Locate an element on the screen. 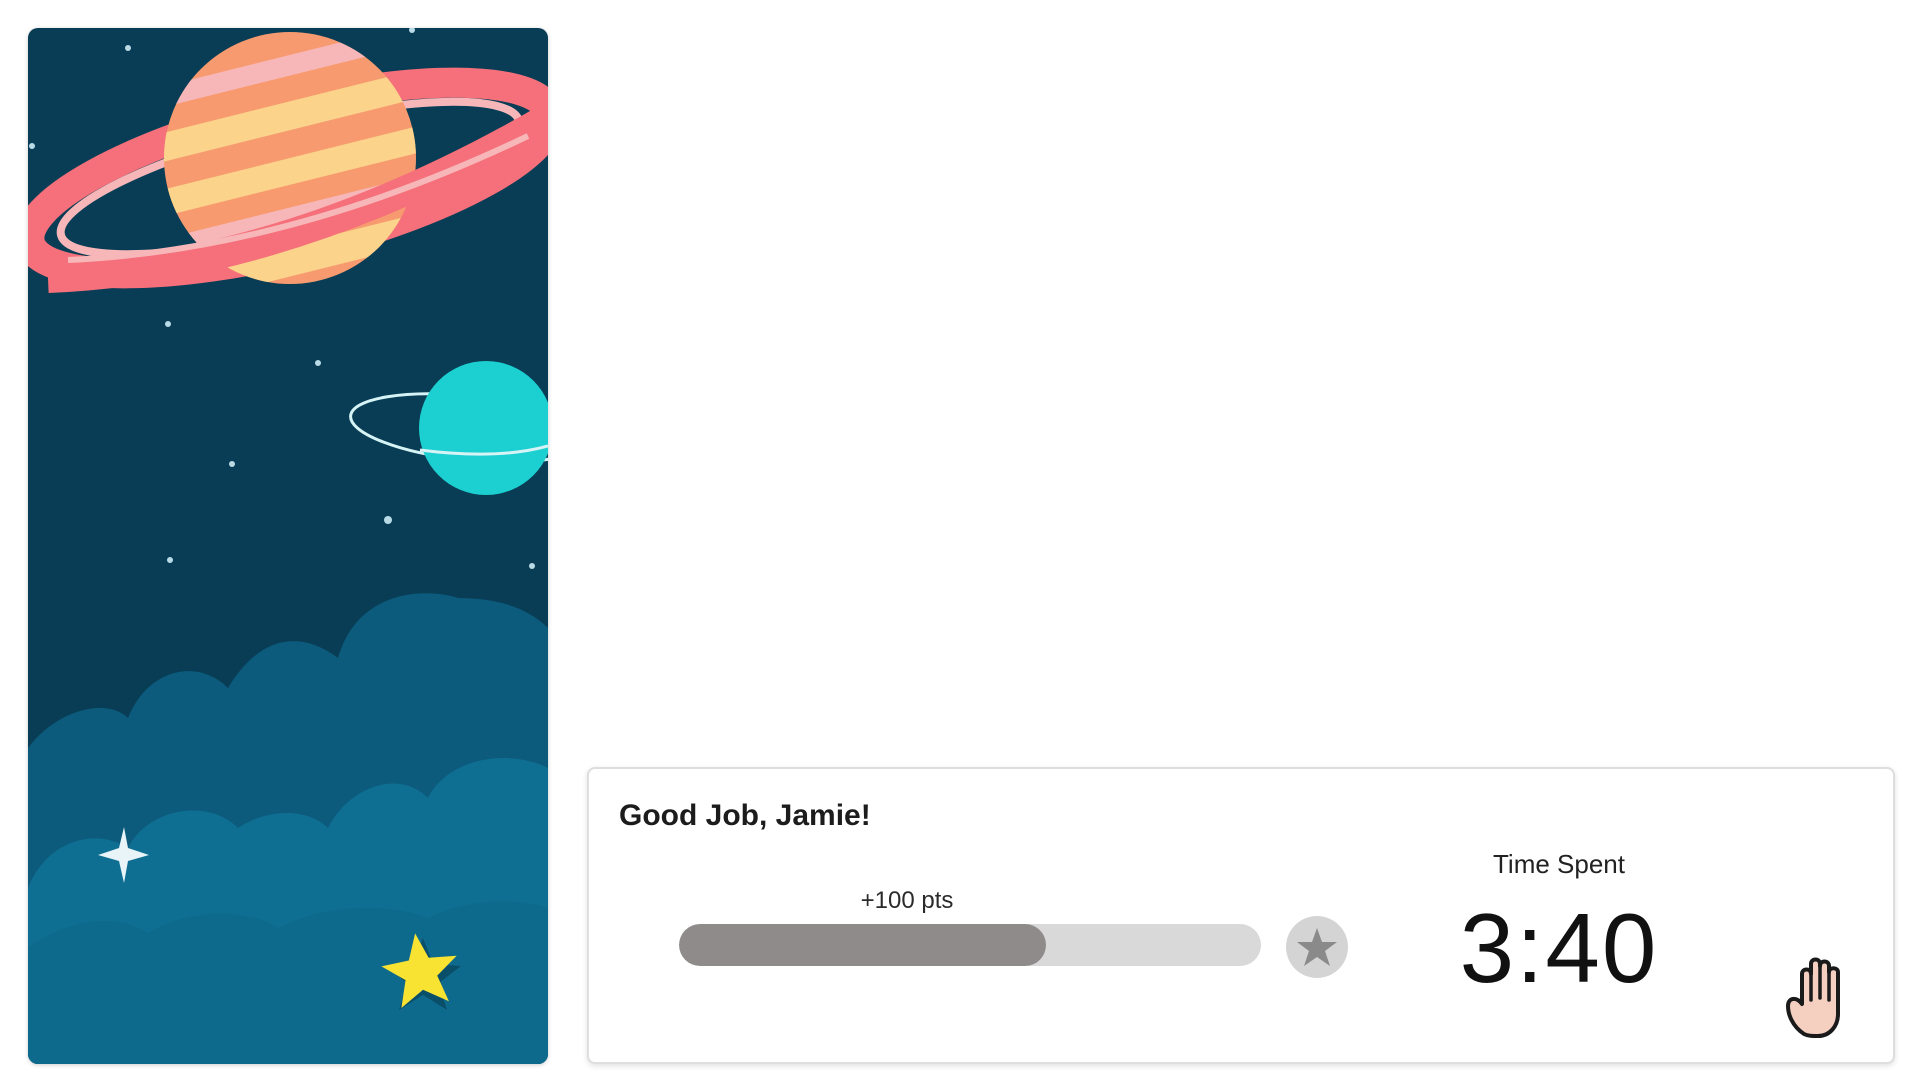 The width and height of the screenshot is (1920, 1080). time-spent-value: 3:40 is located at coordinates (1559, 948).